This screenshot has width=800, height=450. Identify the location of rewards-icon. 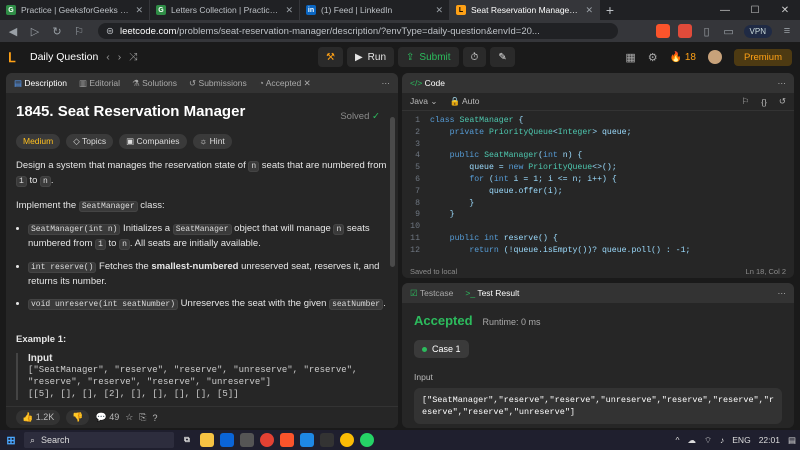
(684, 31).